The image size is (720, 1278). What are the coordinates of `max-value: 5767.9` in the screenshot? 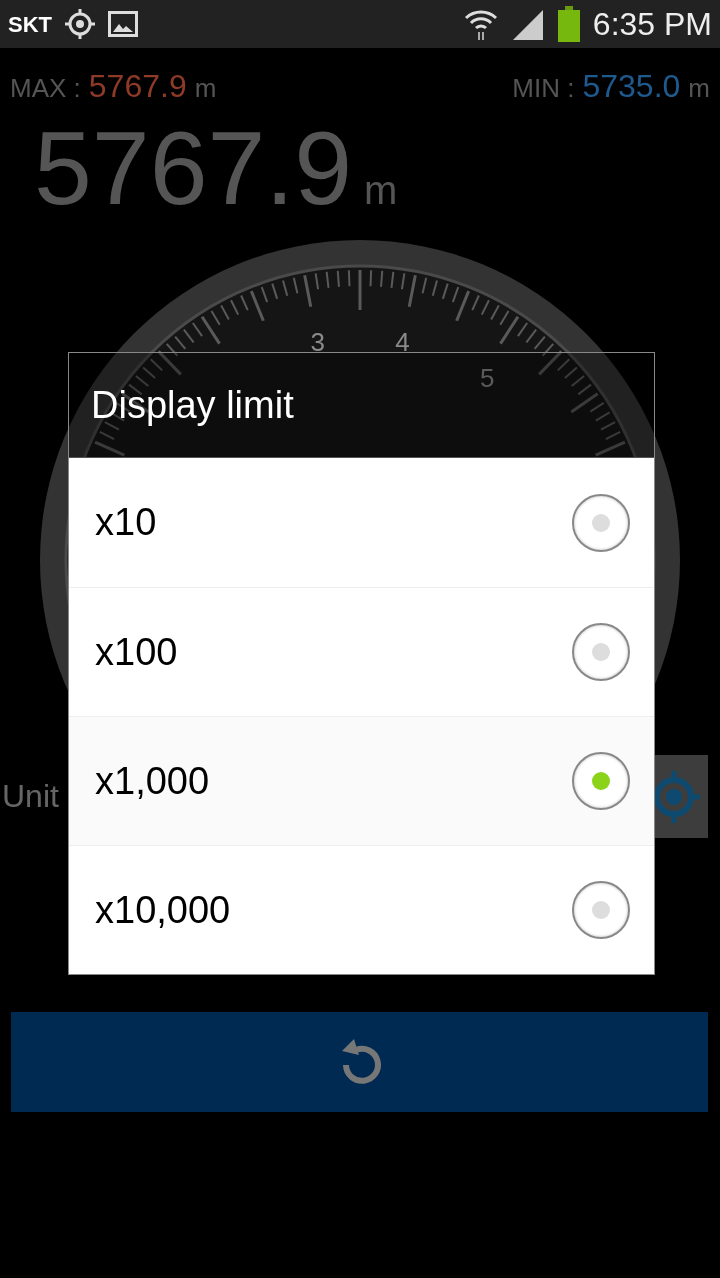 It's located at (137, 86).